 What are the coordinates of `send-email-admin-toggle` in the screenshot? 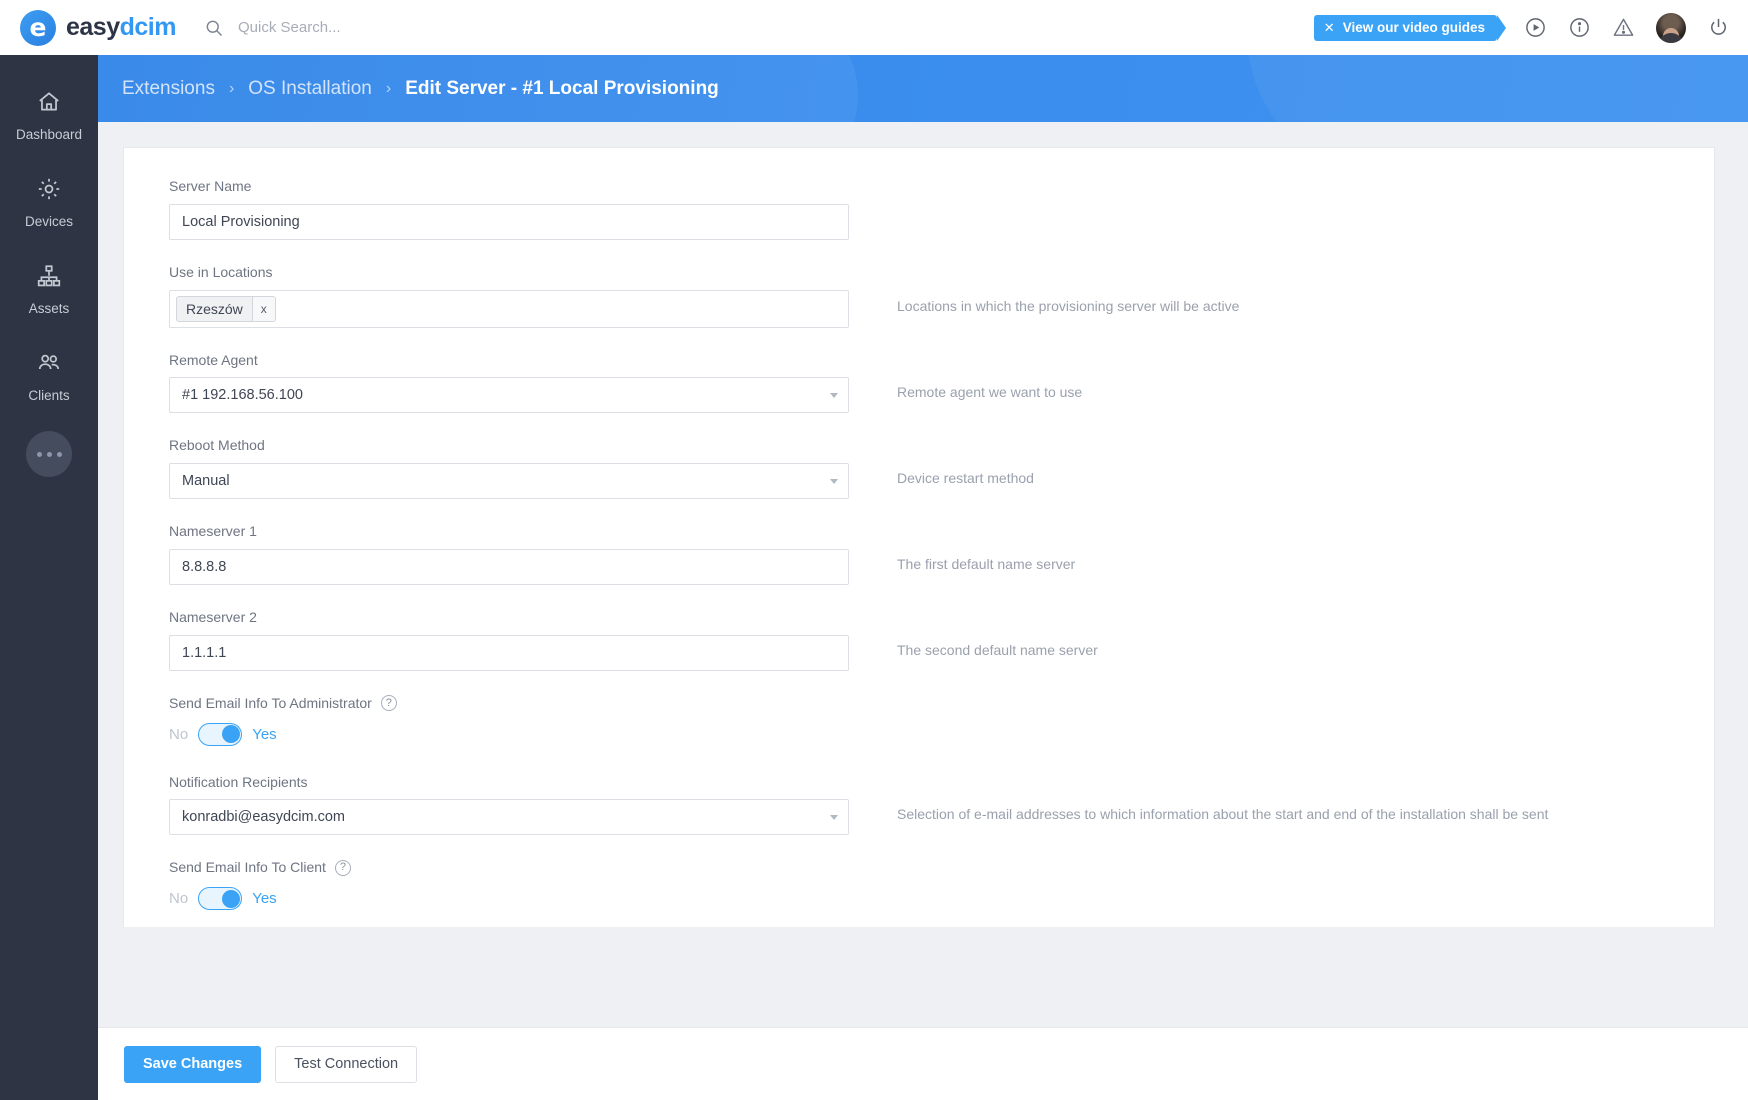 It's located at (220, 734).